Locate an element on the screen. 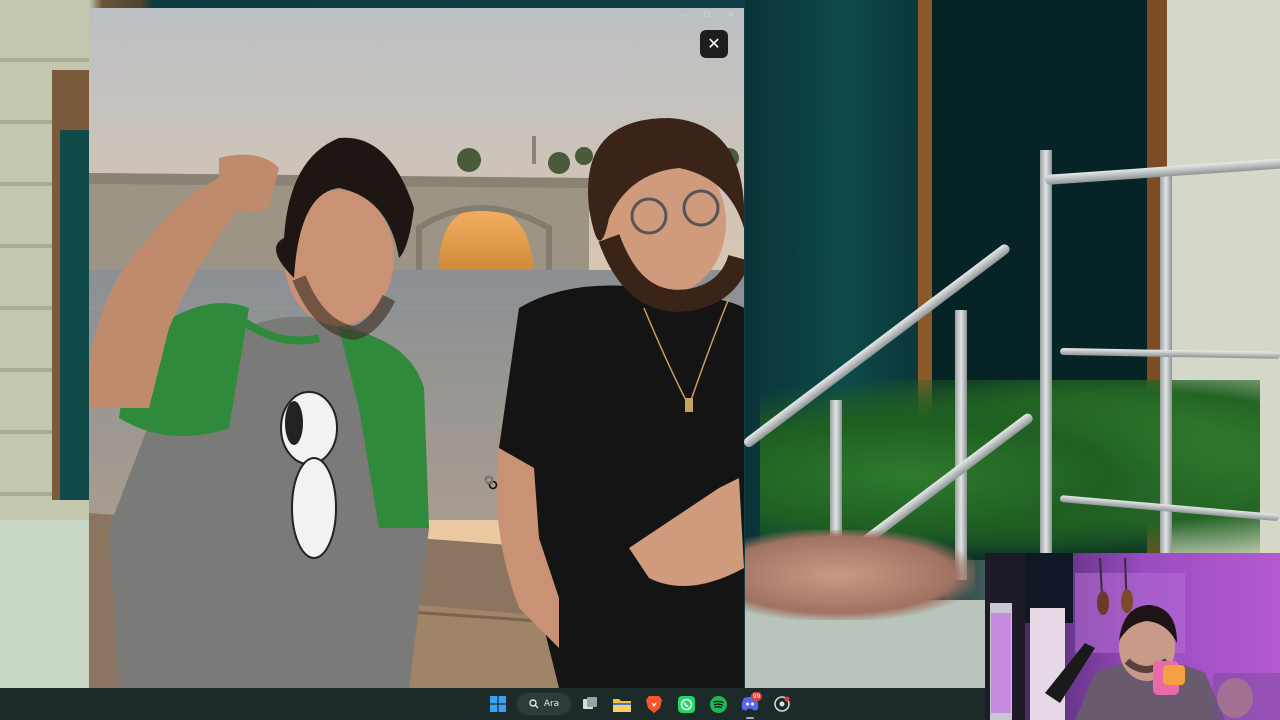 This screenshot has width=1280, height=720. webcam-overlay is located at coordinates (1132, 636).